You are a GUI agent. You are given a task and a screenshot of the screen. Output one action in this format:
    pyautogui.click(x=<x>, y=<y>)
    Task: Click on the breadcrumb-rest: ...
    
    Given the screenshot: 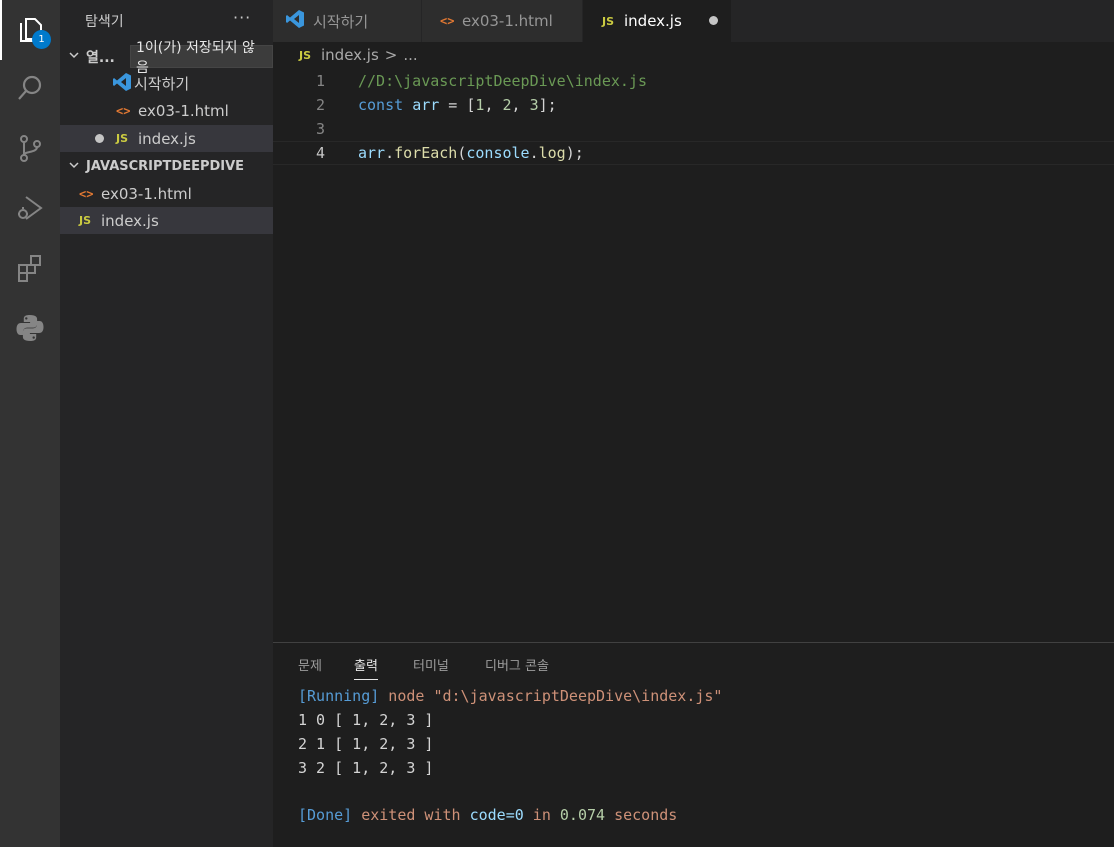 What is the action you would take?
    pyautogui.click(x=410, y=55)
    